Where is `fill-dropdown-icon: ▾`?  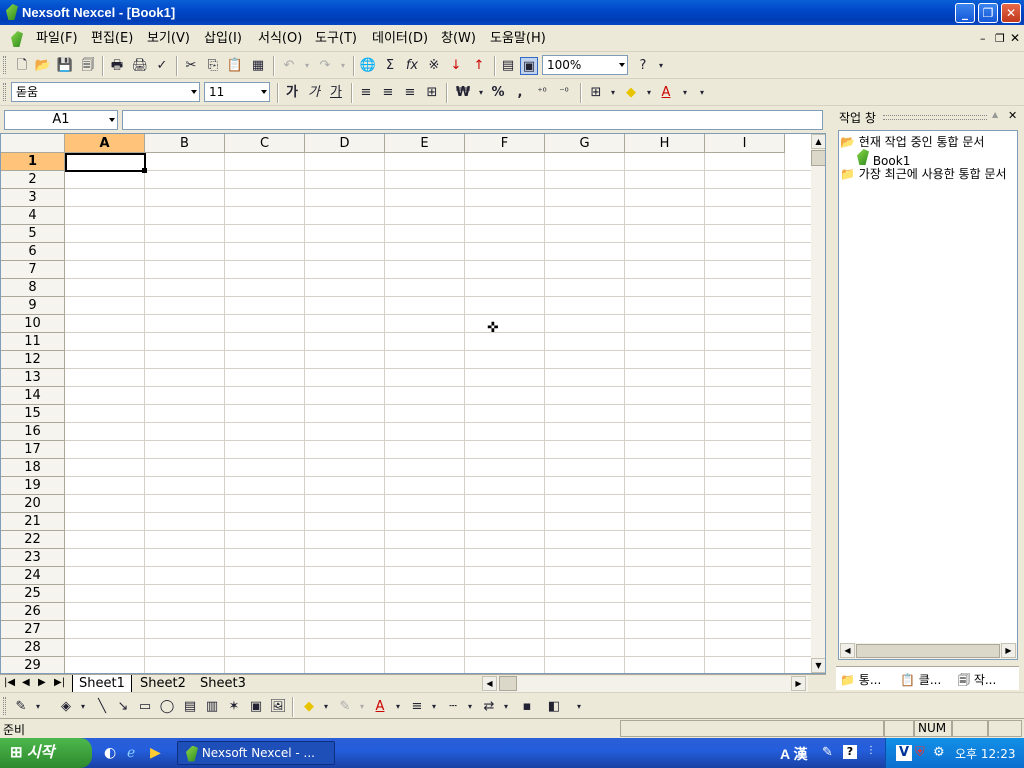
fill-dropdown-icon: ▾ is located at coordinates (326, 707).